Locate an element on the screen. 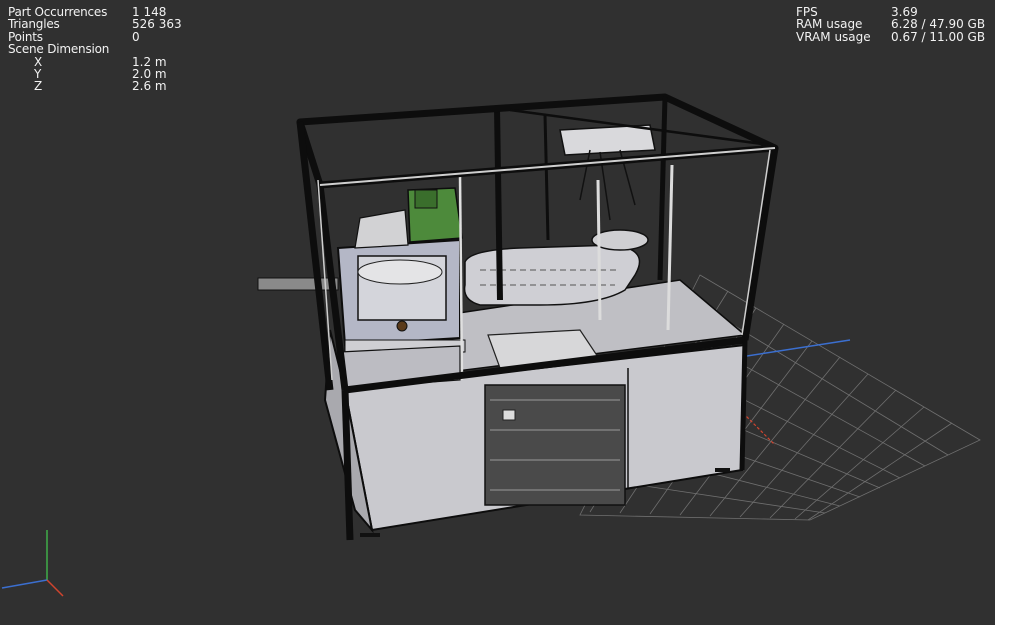  stat-row-triangles: Triangles 526 363 is located at coordinates (95, 24).